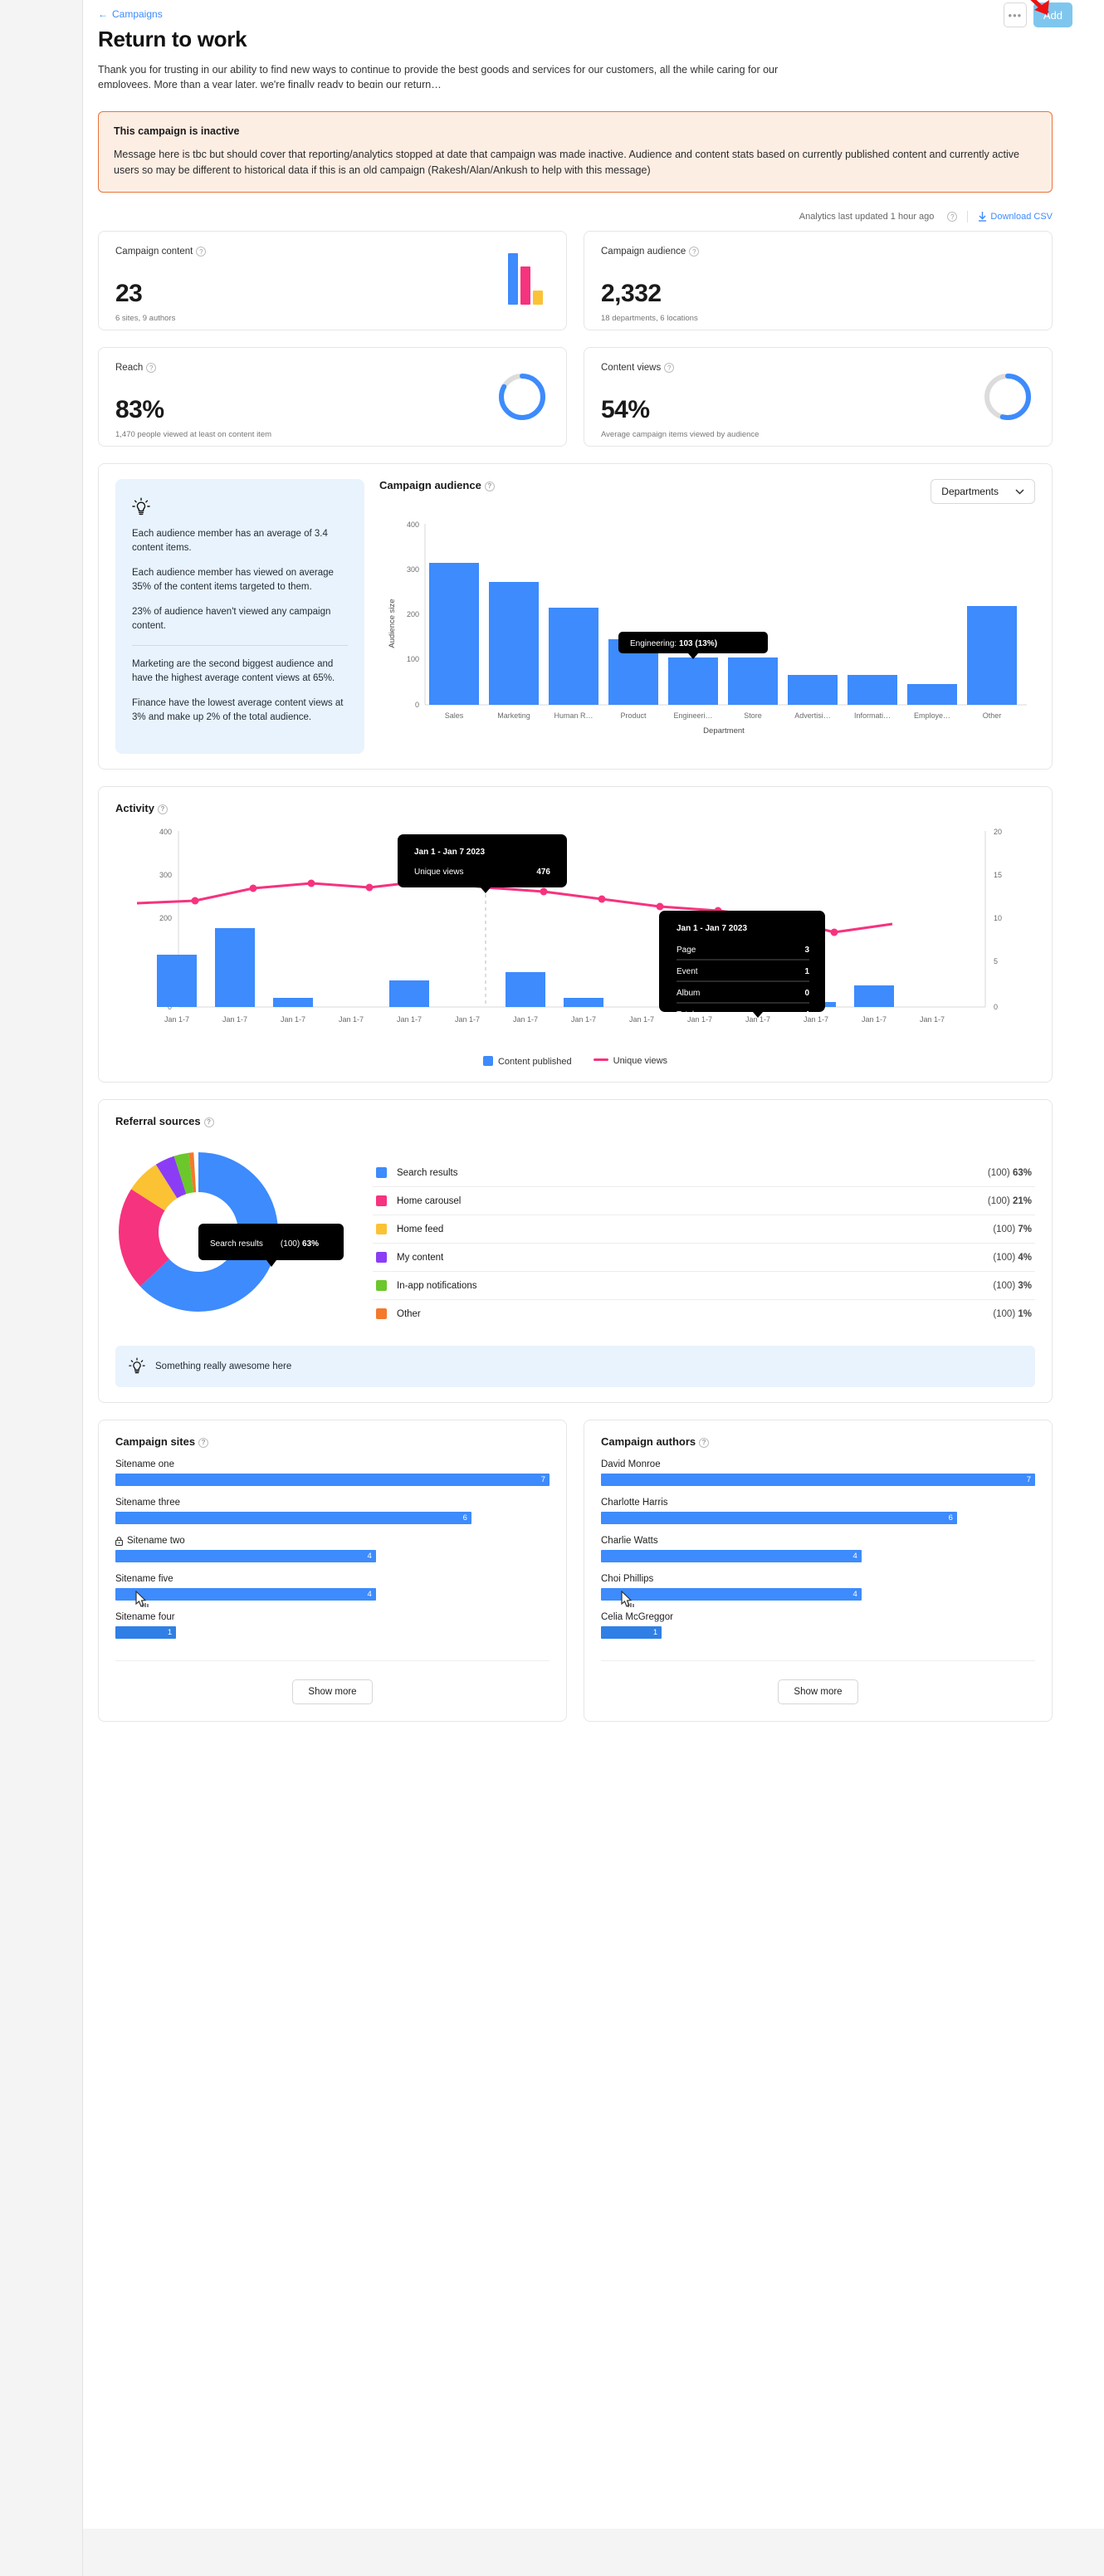 Image resolution: width=1104 pixels, height=2576 pixels. I want to click on download-csv-button: Download CSV, so click(1015, 217).